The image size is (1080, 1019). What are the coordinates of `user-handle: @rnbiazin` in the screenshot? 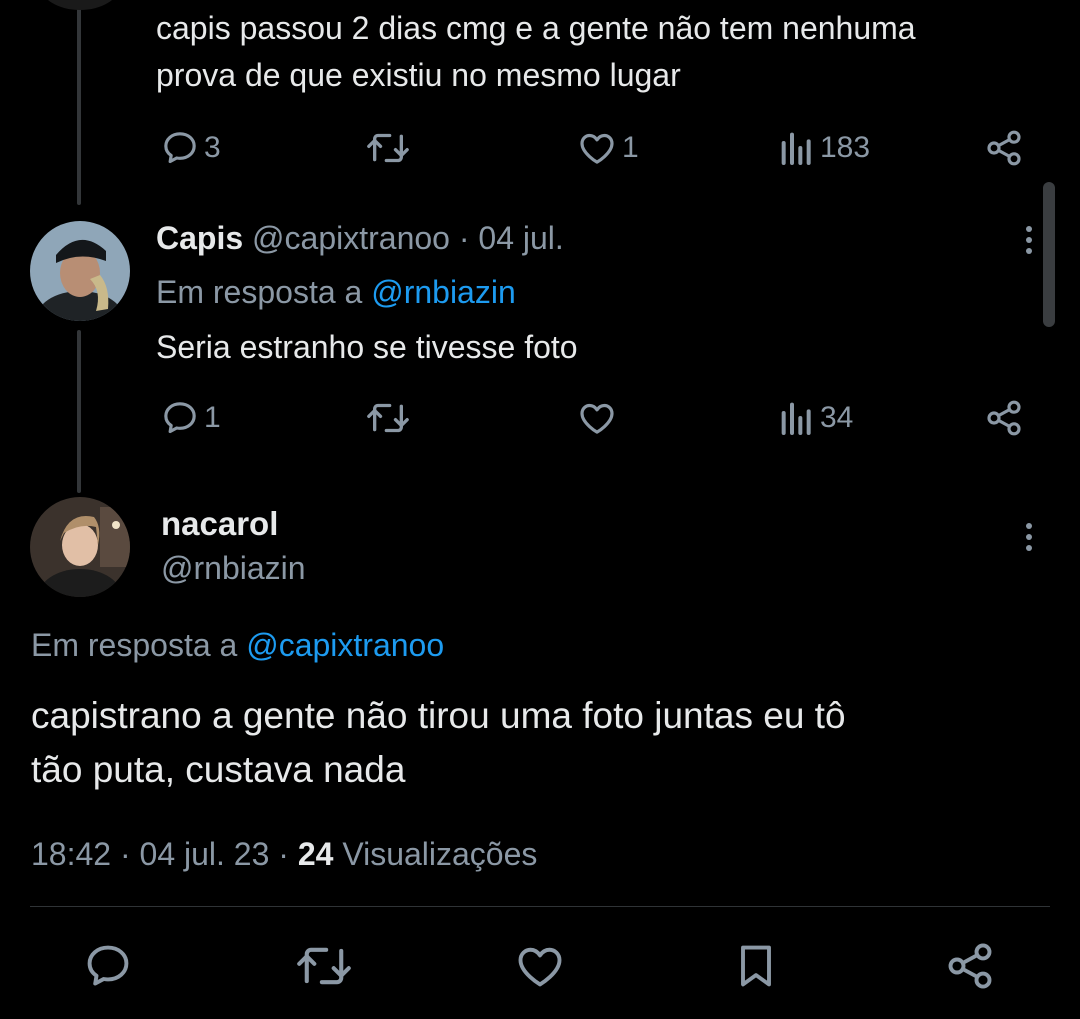 It's located at (233, 568).